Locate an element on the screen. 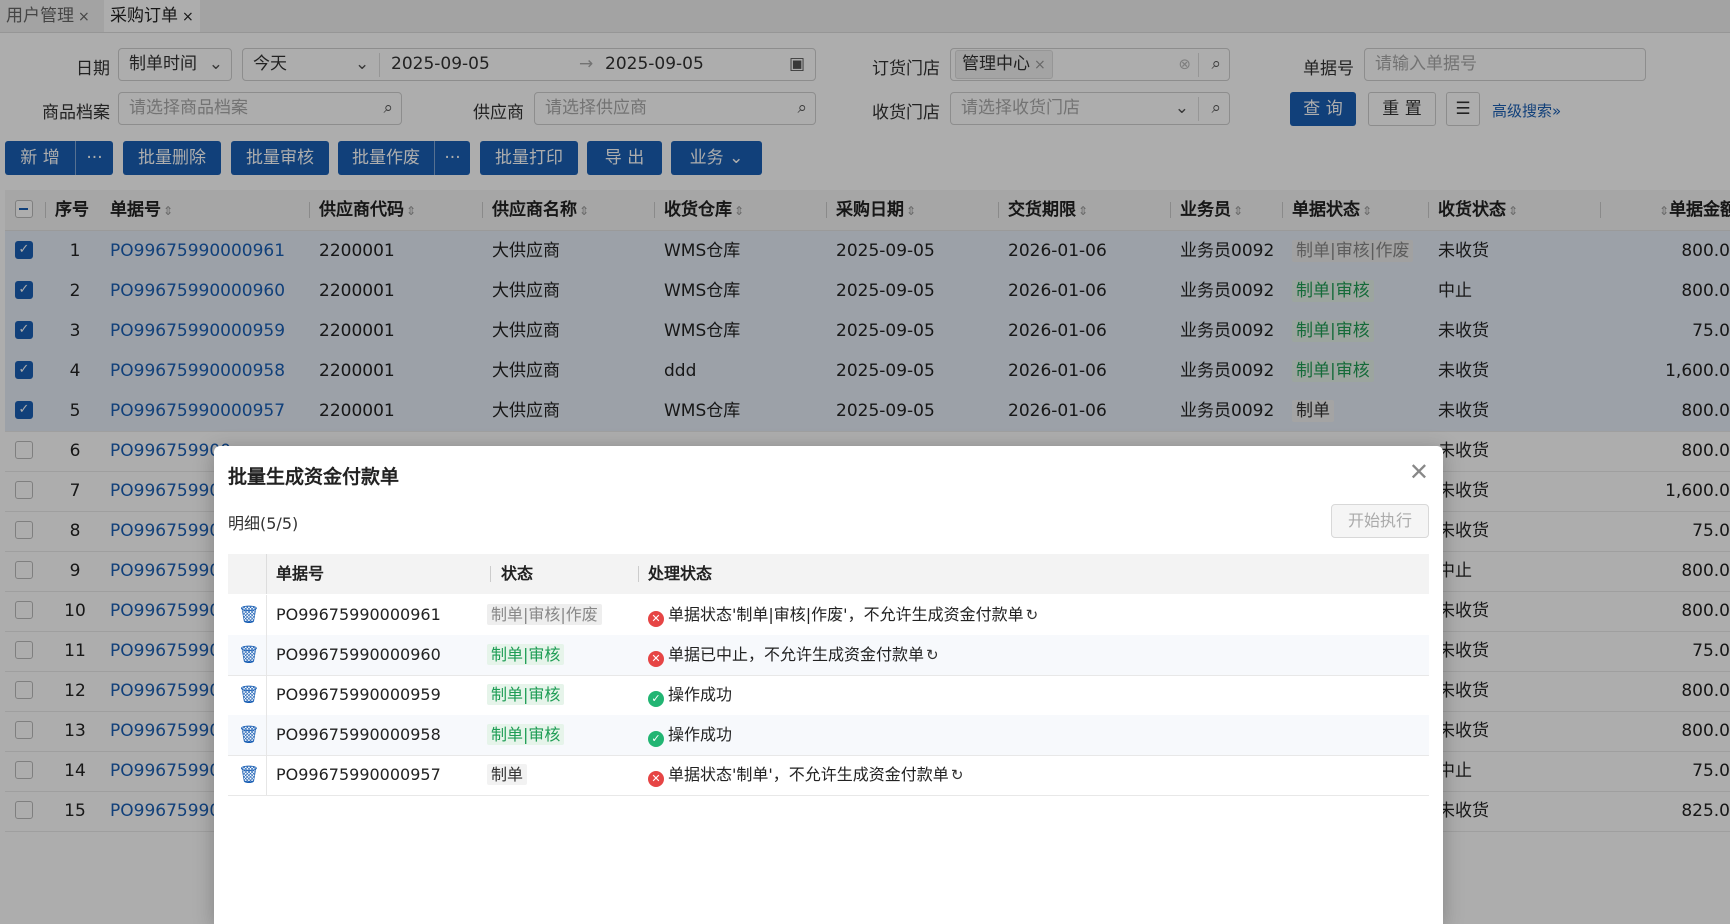  modal-row-process: ✕ 单据已中止，不允许生成资金付款单 ↻ is located at coordinates (793, 655).